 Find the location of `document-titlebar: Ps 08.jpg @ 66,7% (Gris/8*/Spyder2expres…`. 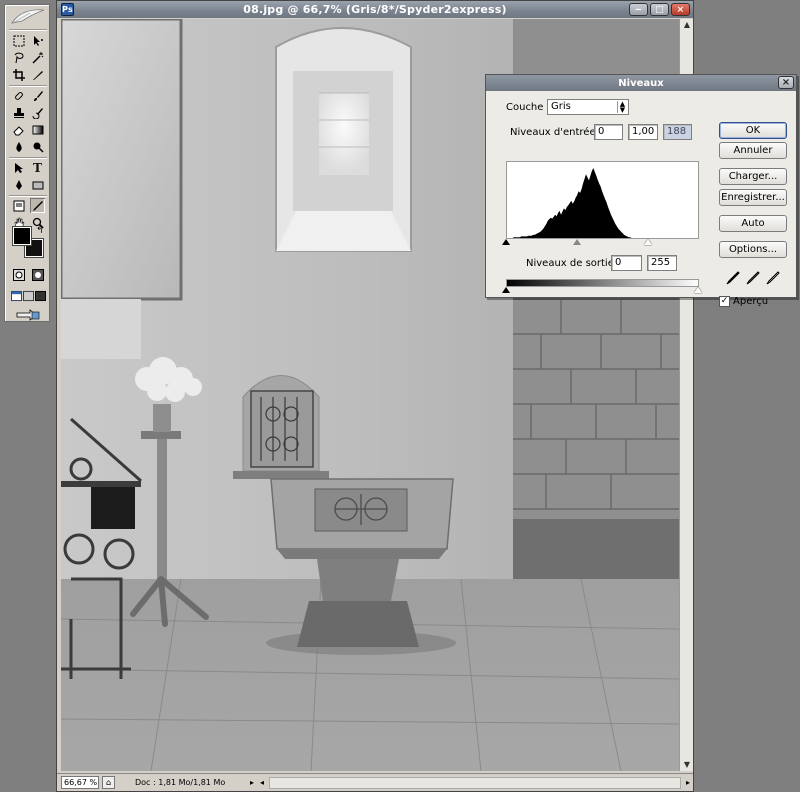

document-titlebar: Ps 08.jpg @ 66,7% (Gris/8*/Spyder2expres… is located at coordinates (375, 9).